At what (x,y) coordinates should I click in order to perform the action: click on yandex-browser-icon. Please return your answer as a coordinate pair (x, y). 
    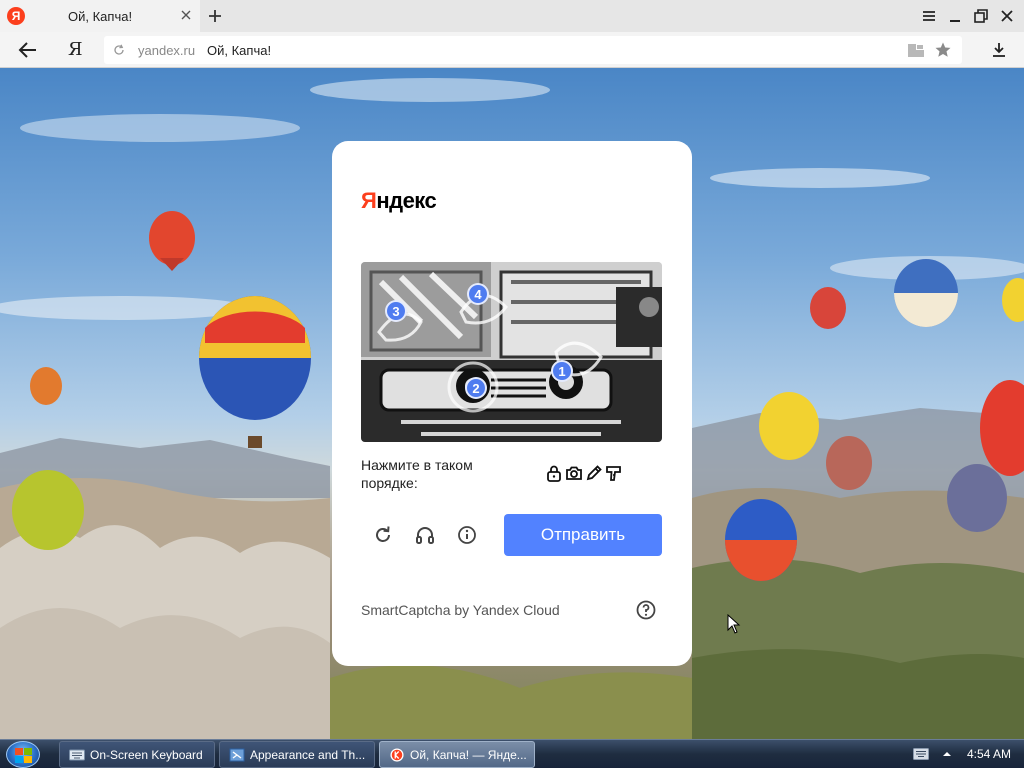
    Looking at the image, I should click on (397, 755).